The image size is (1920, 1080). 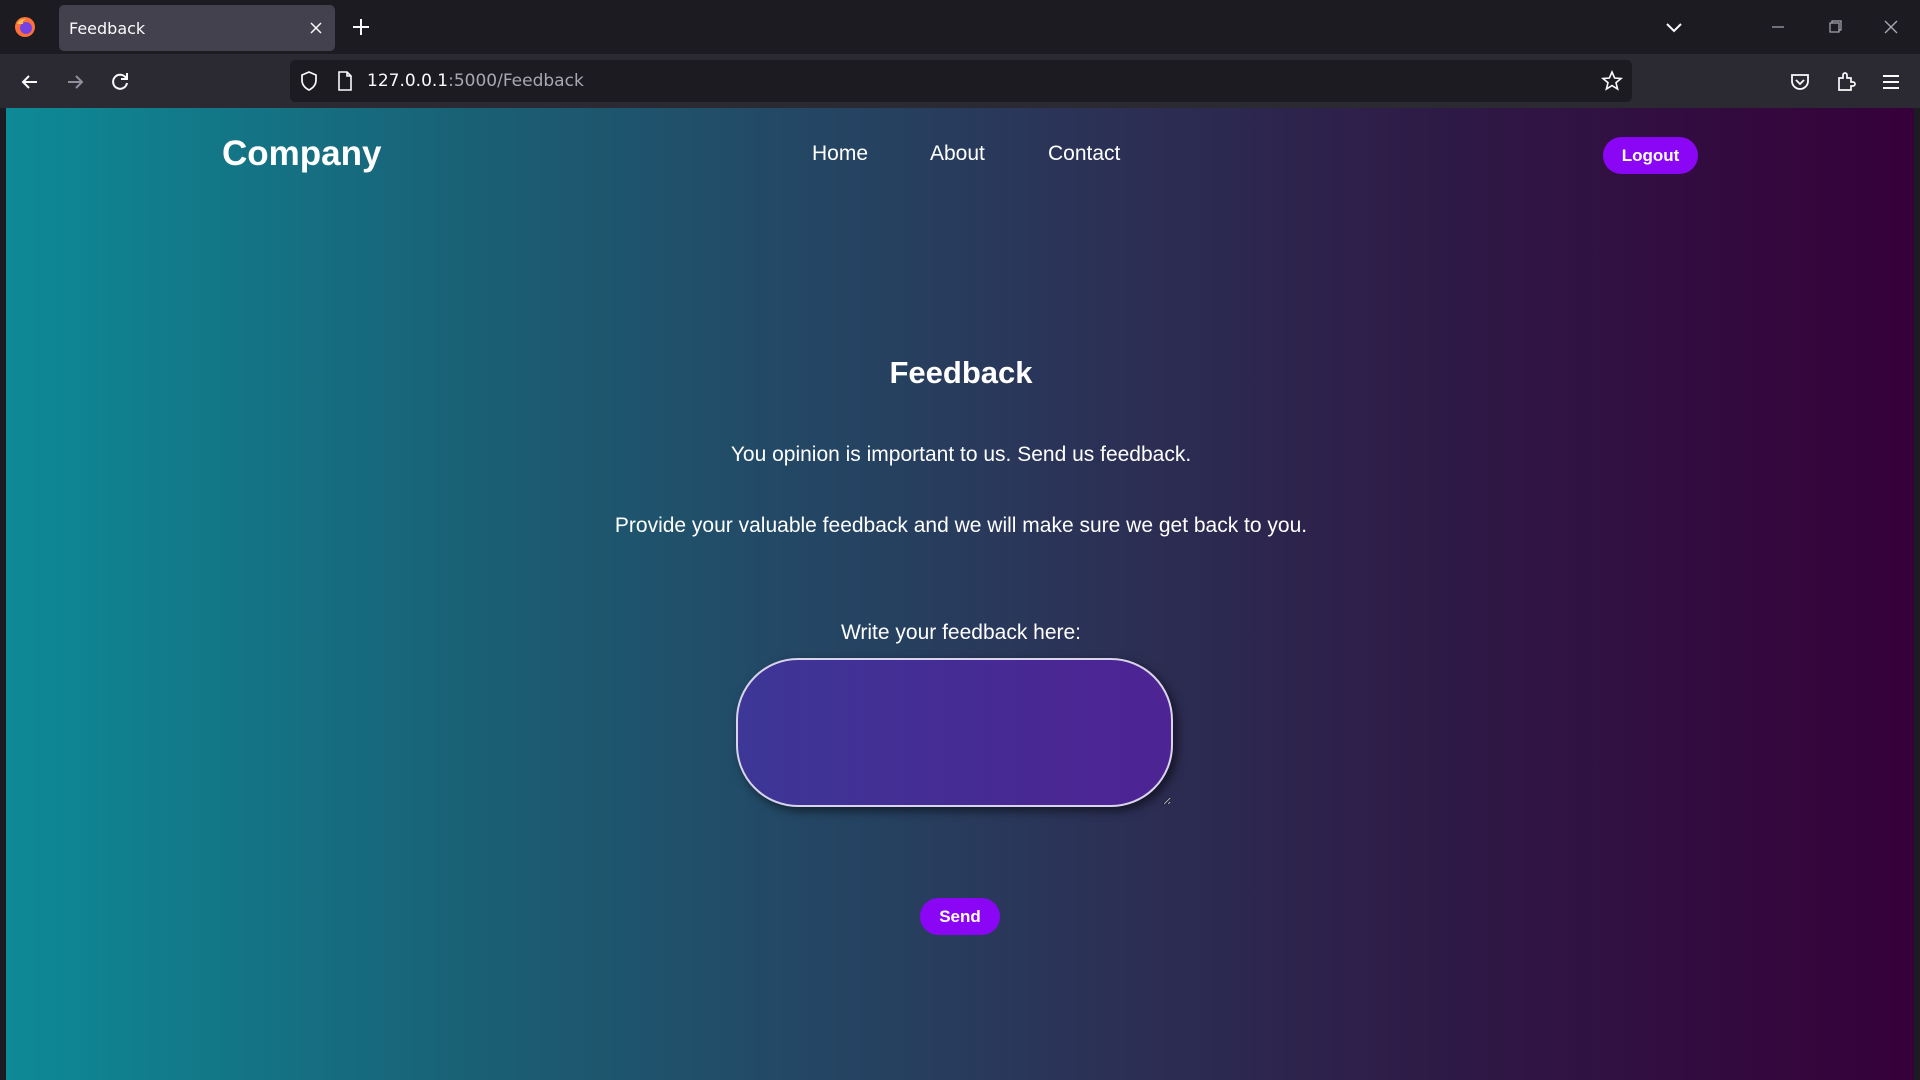 I want to click on page-title: Feedback, so click(x=961, y=372).